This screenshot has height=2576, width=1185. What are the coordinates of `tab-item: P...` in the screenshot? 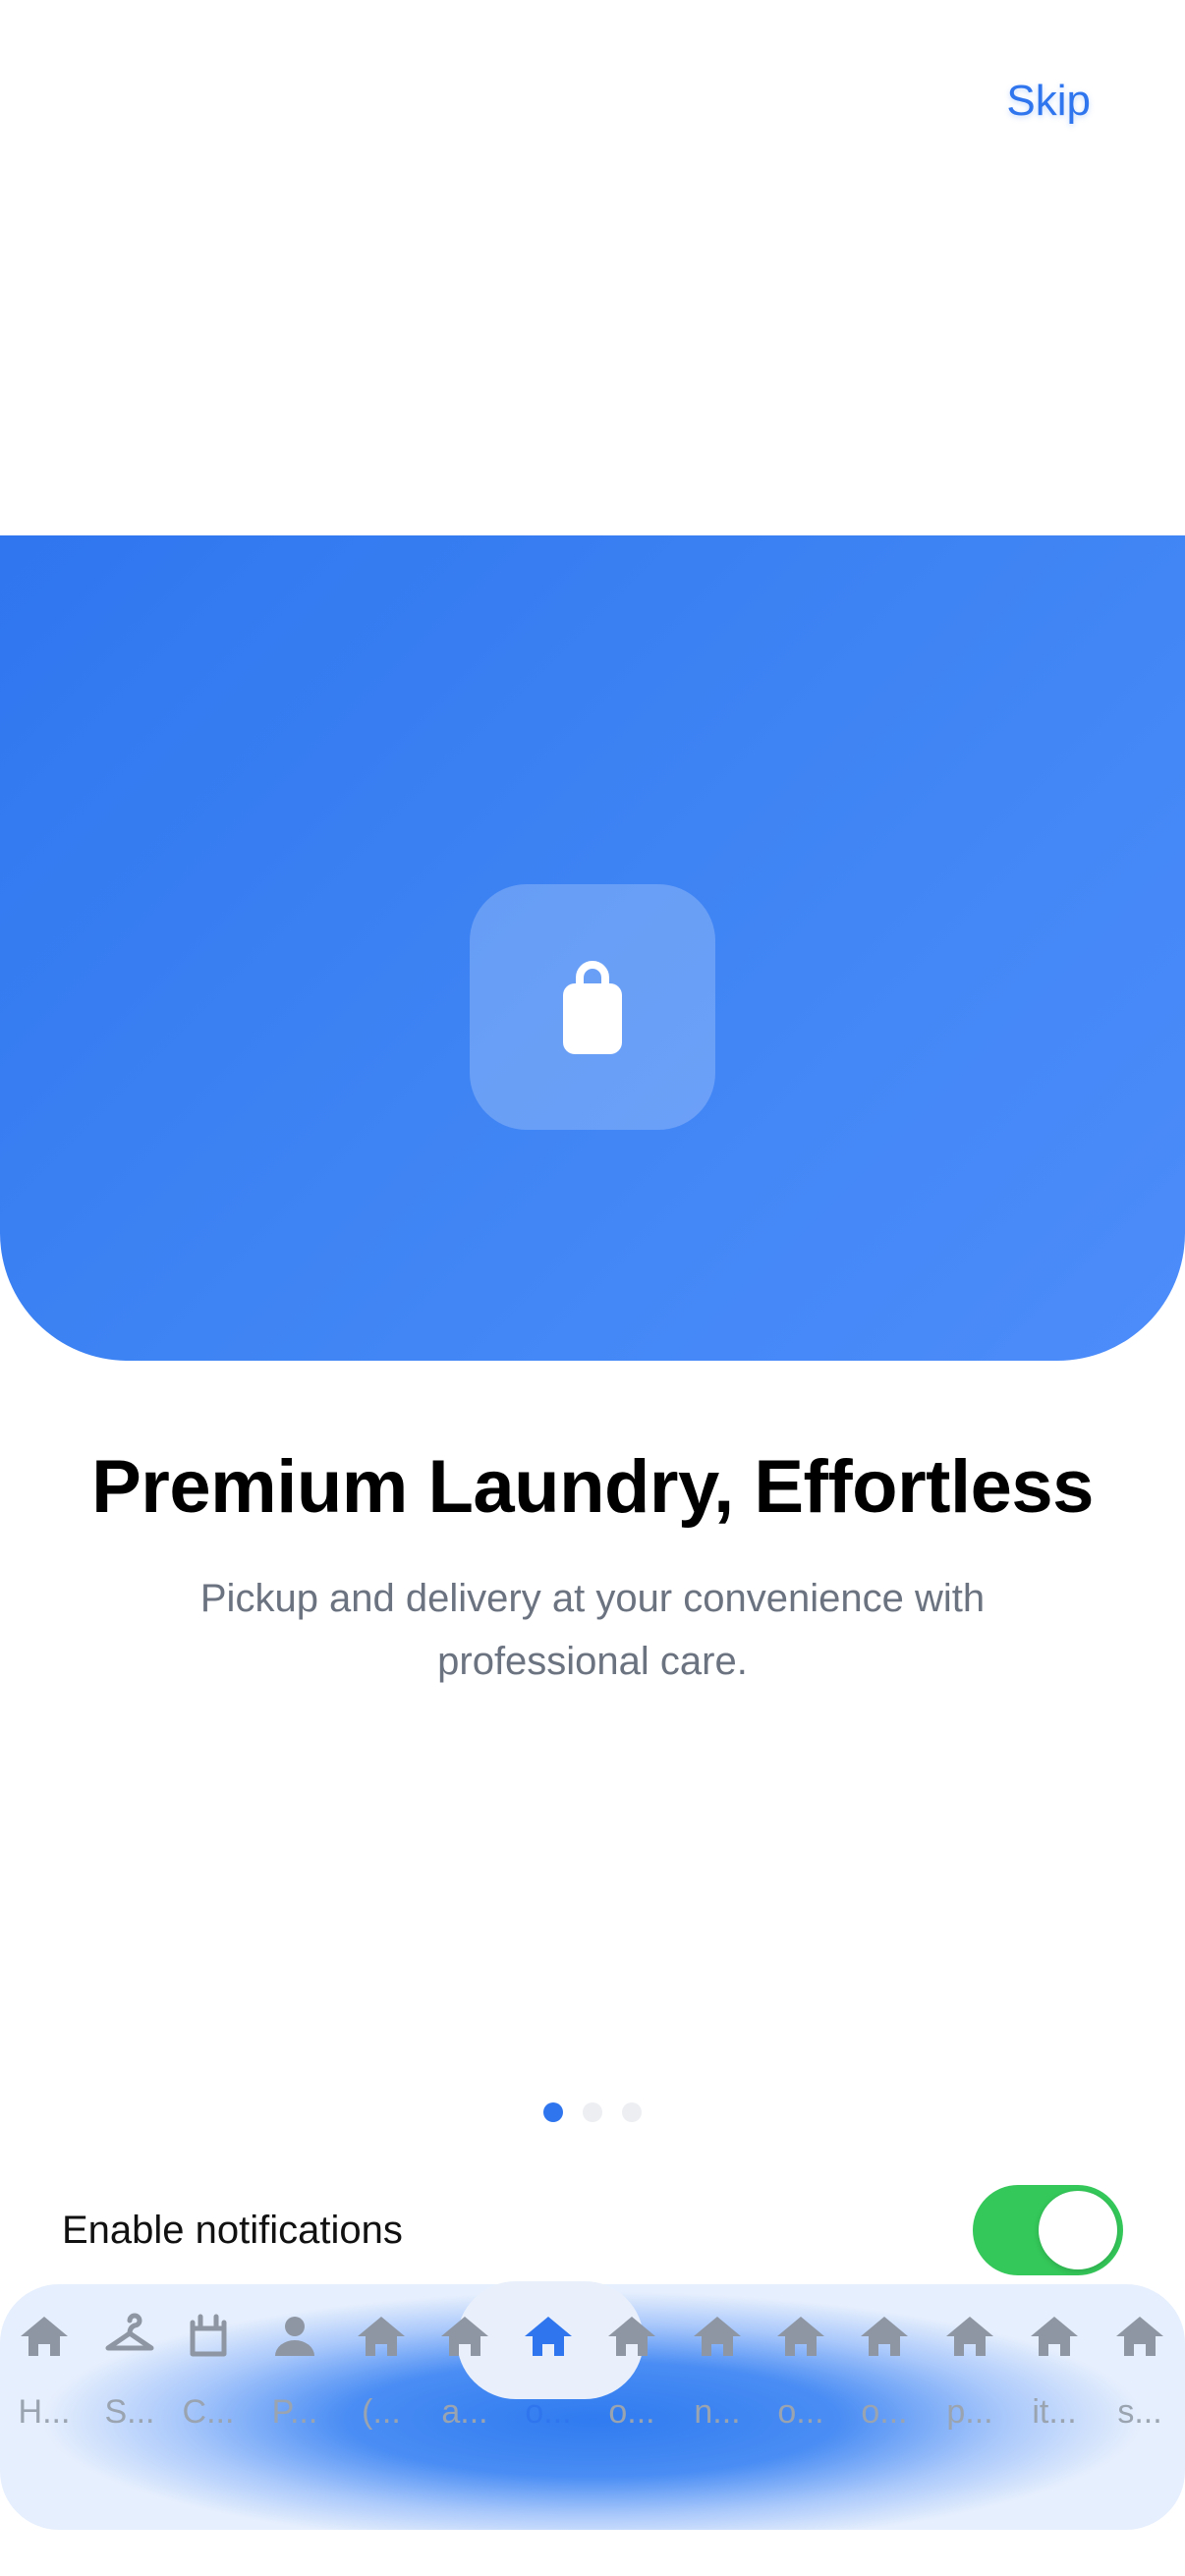 It's located at (295, 2372).